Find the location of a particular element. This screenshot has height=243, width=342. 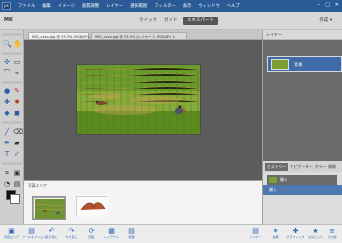

redo-button: ↷ やり直し is located at coordinates (71, 234).